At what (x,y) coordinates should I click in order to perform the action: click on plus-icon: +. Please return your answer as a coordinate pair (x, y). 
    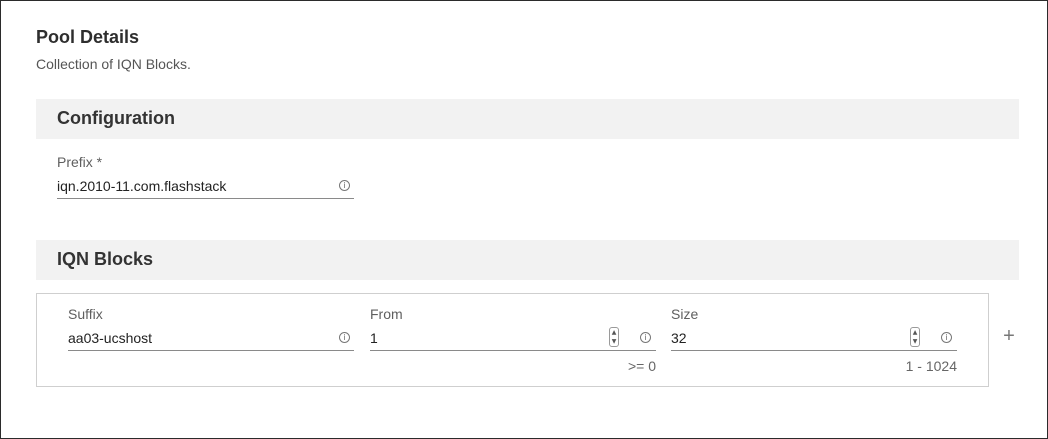
    Looking at the image, I should click on (1009, 336).